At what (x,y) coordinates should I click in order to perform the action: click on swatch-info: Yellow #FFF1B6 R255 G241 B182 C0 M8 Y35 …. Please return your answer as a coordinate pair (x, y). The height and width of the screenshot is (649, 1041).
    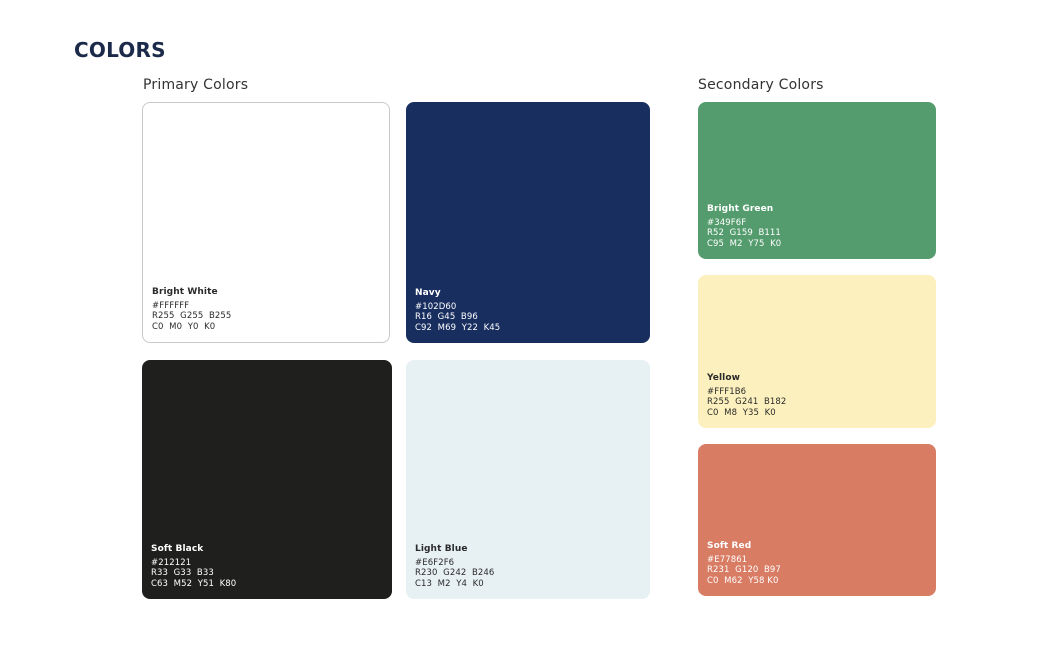
    Looking at the image, I should click on (746, 396).